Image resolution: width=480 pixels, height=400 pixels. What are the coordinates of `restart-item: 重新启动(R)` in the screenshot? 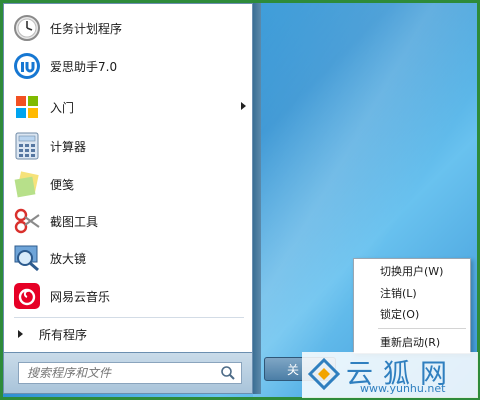 It's located at (412, 342).